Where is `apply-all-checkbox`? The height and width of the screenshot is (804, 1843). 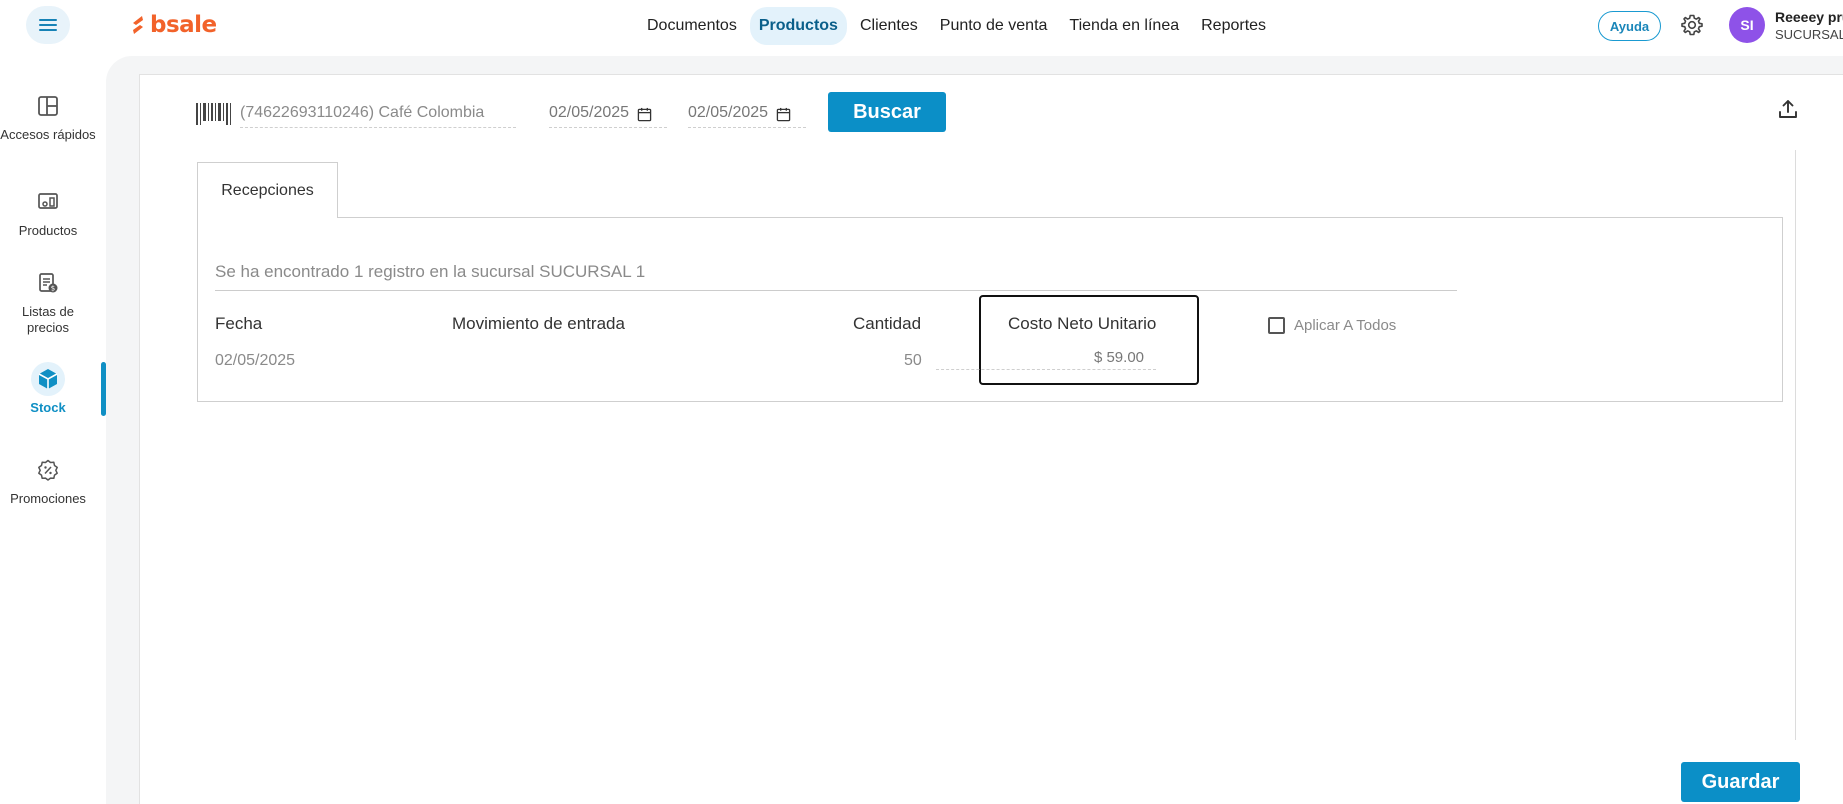 apply-all-checkbox is located at coordinates (1276, 325).